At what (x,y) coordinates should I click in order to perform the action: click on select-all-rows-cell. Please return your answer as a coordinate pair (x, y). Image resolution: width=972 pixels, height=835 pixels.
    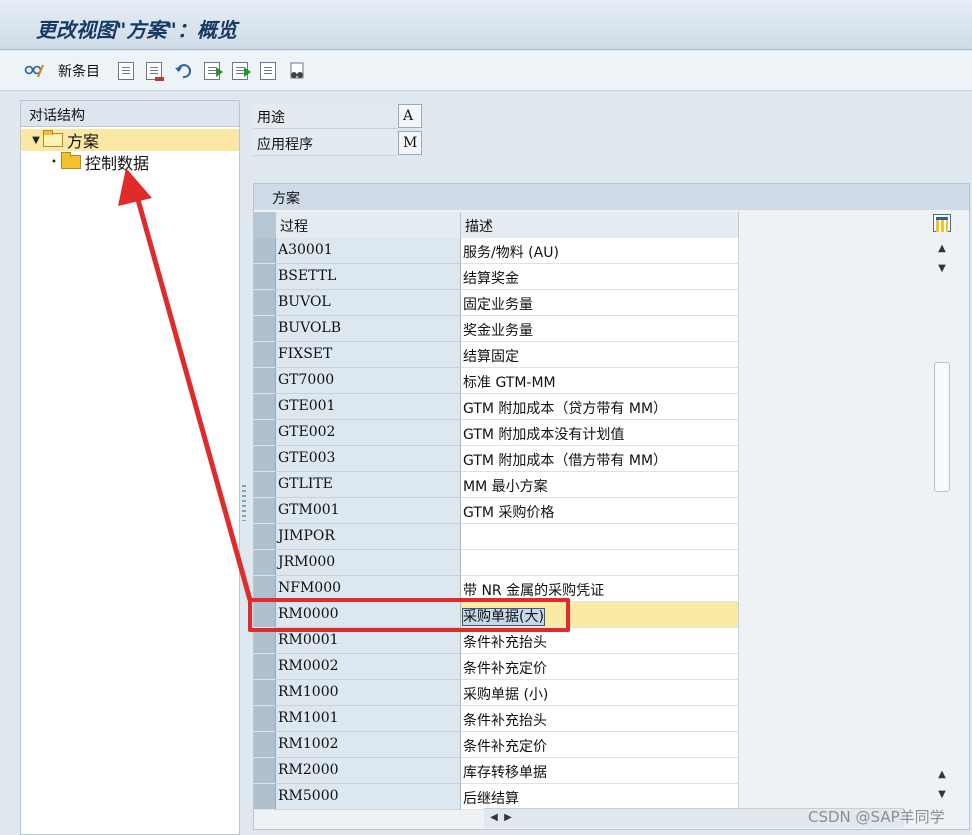
    Looking at the image, I should click on (265, 225).